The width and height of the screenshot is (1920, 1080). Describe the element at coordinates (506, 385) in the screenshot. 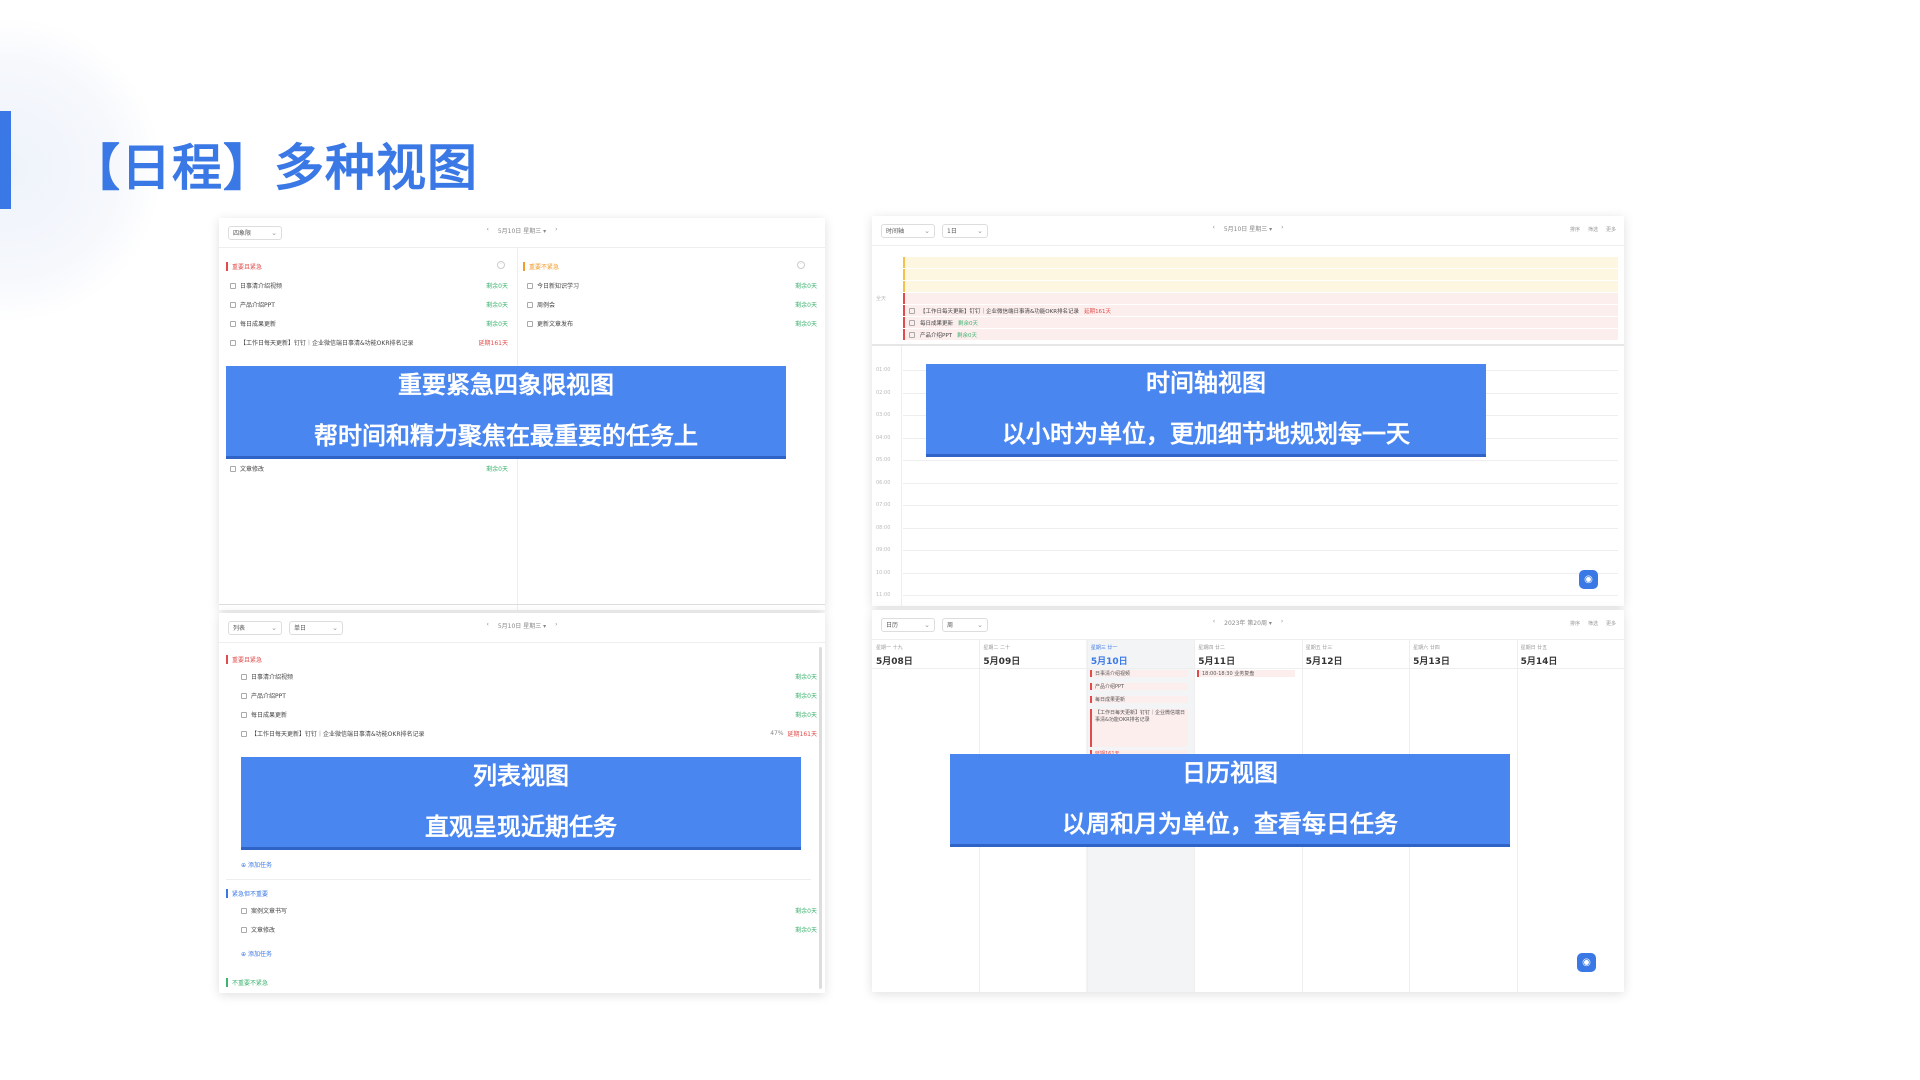

I see `caption-title: 重要紧急四象限视图` at that location.